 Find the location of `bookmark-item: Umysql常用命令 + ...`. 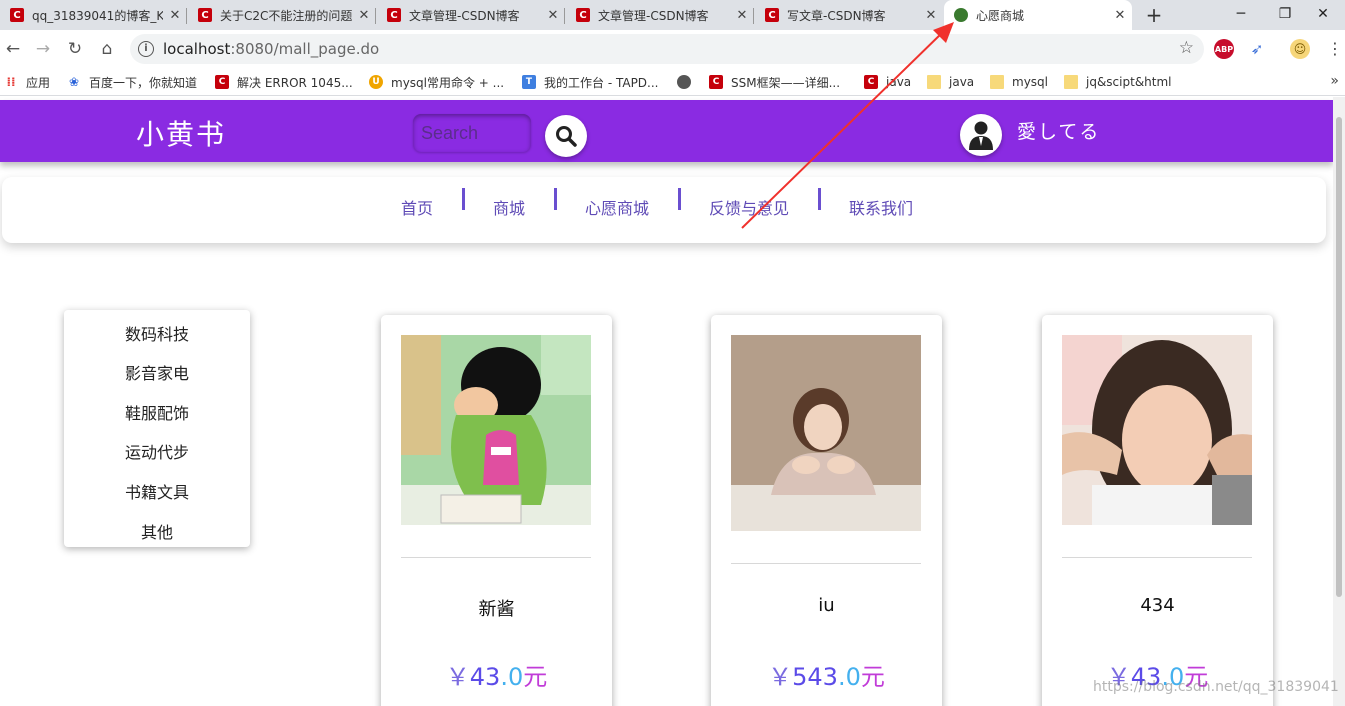

bookmark-item: Umysql常用命令 + ... is located at coordinates (436, 82).